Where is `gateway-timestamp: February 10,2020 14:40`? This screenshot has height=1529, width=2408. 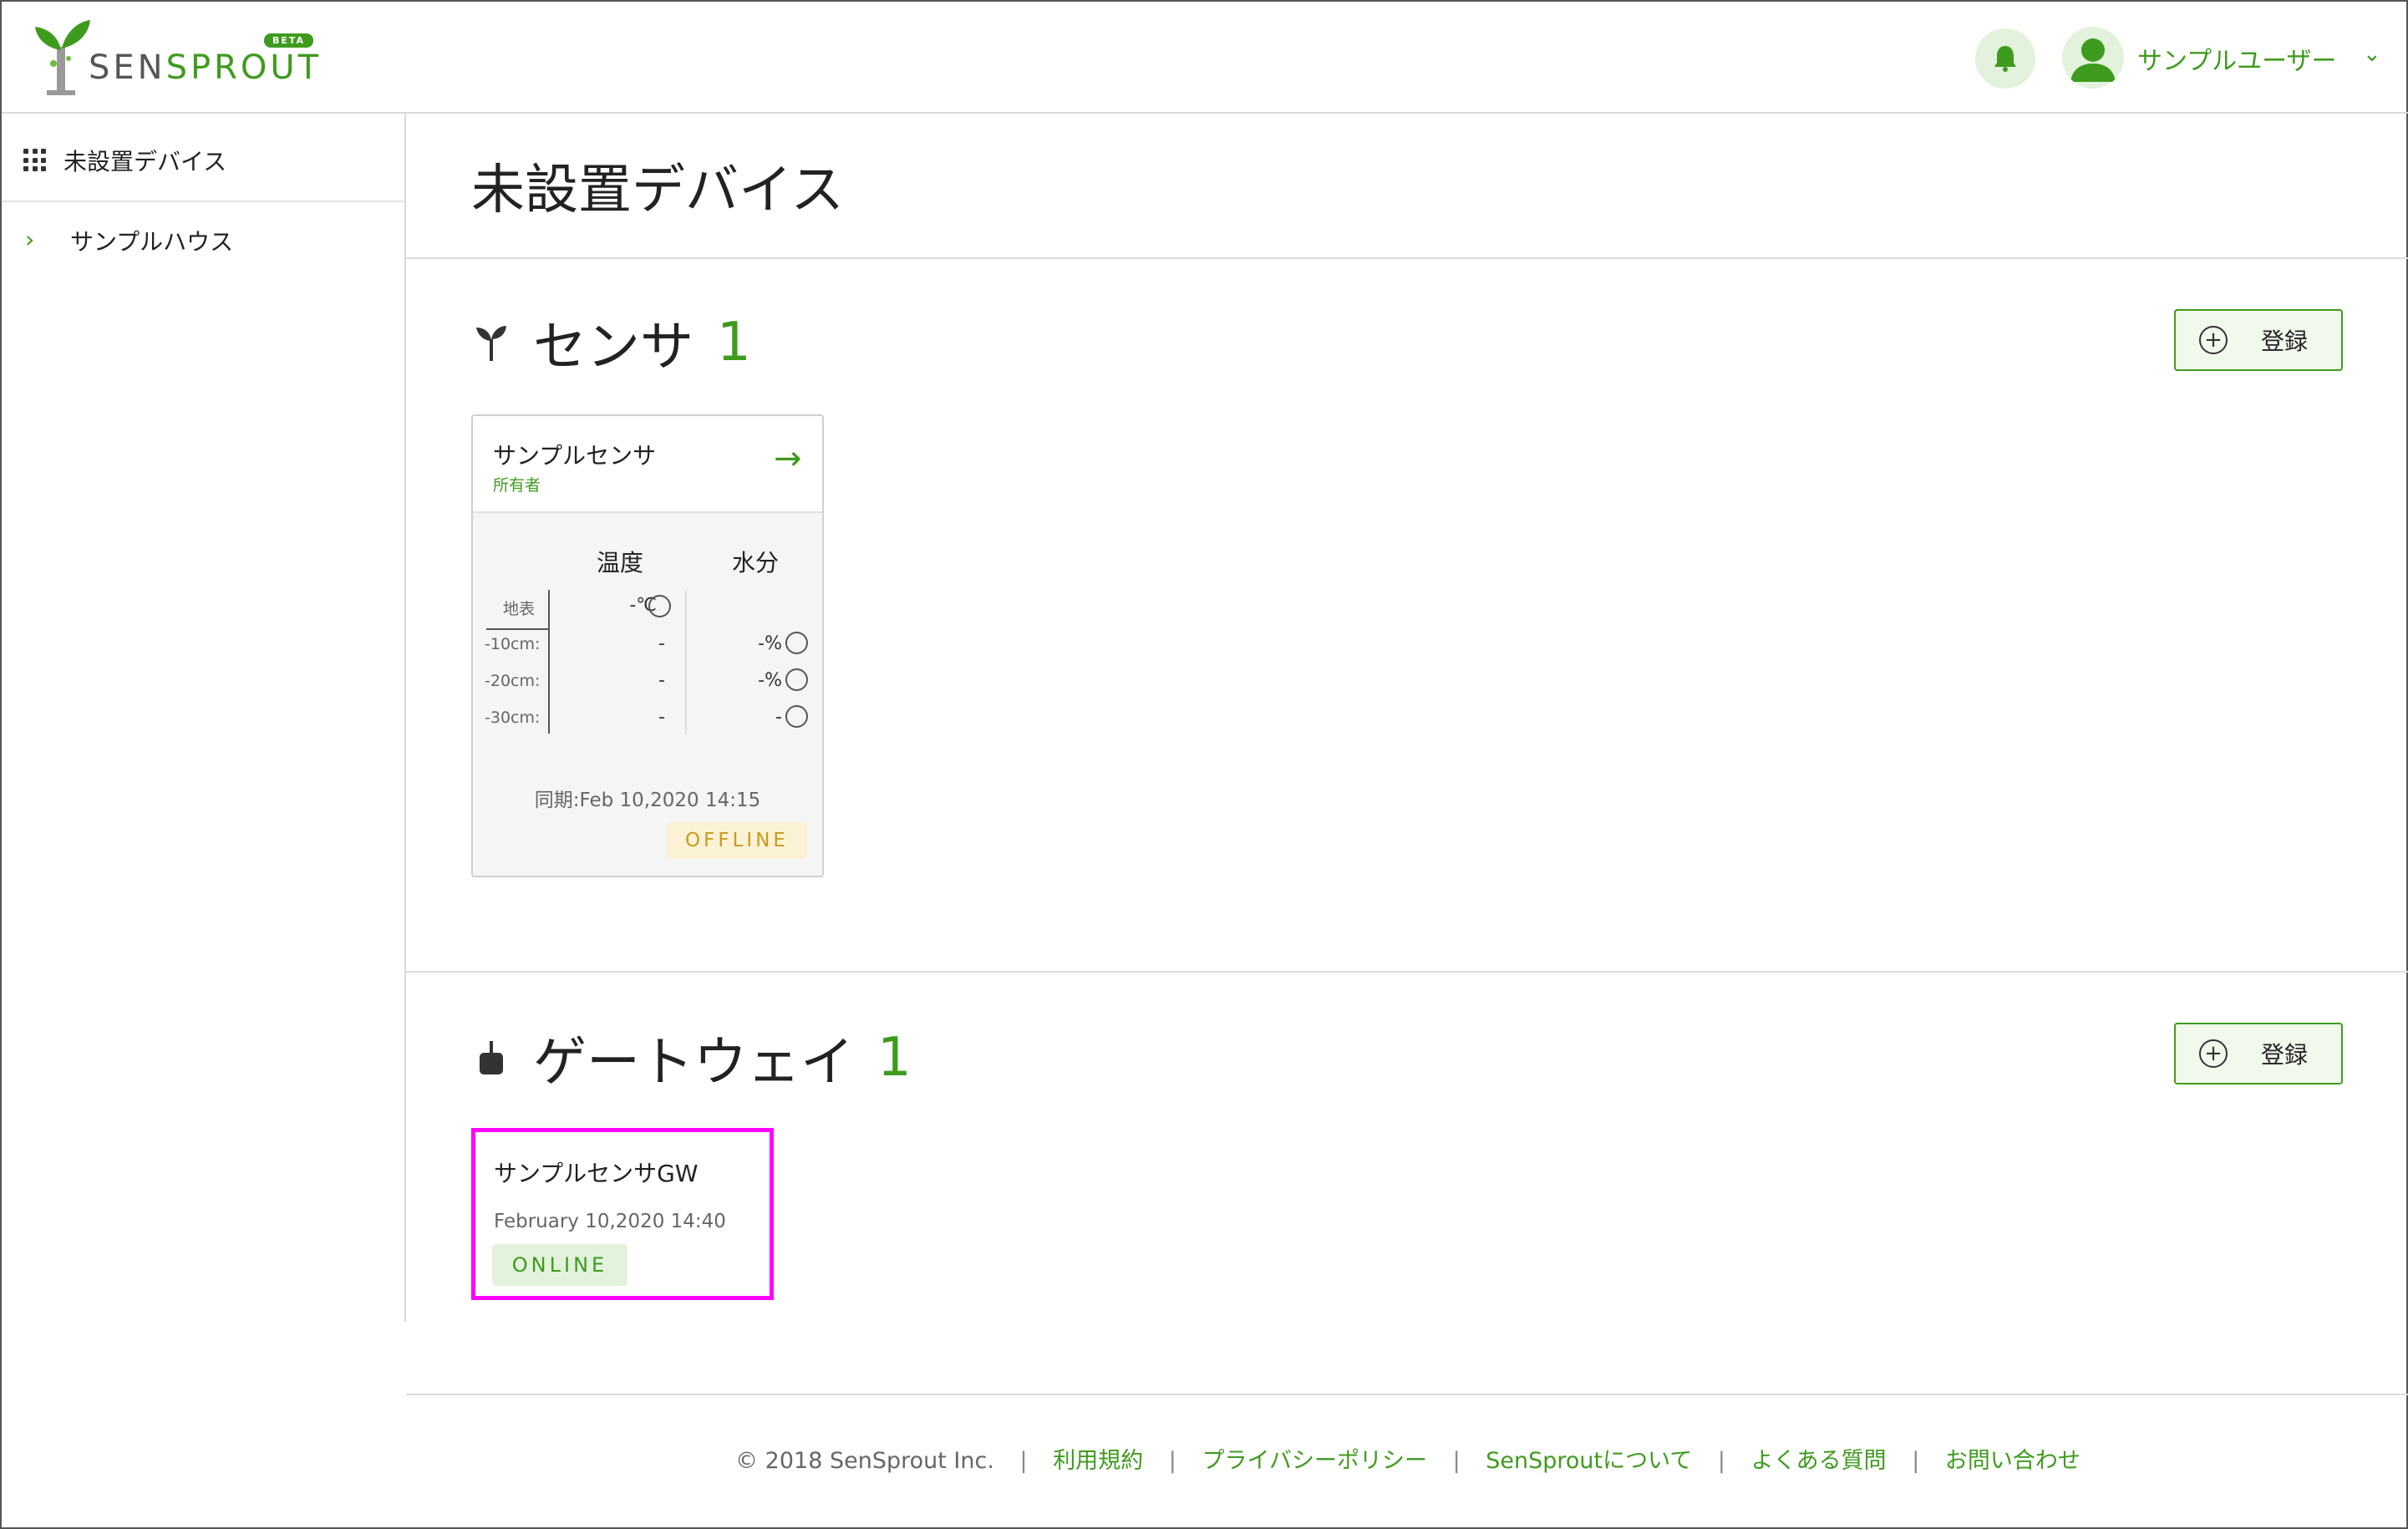
gateway-timestamp: February 10,2020 14:40 is located at coordinates (610, 1221).